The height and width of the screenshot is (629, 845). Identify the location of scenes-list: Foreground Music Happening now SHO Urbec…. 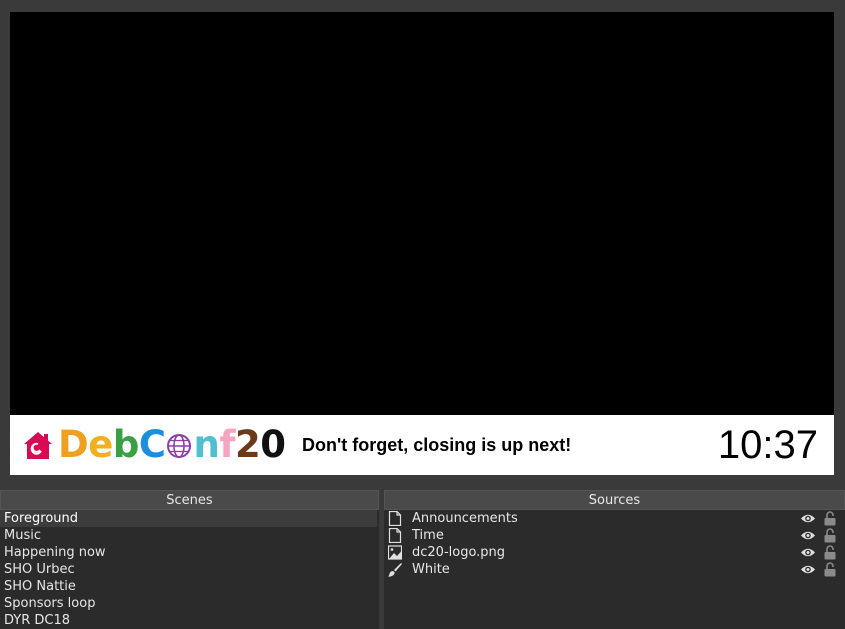
(189, 569).